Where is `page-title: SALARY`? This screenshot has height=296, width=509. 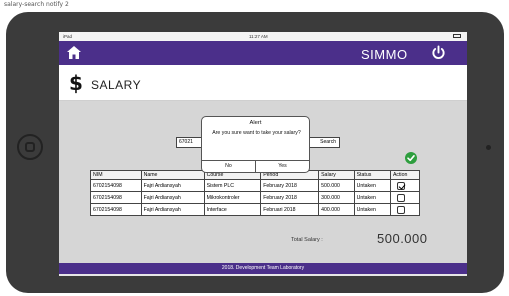 page-title: SALARY is located at coordinates (116, 85).